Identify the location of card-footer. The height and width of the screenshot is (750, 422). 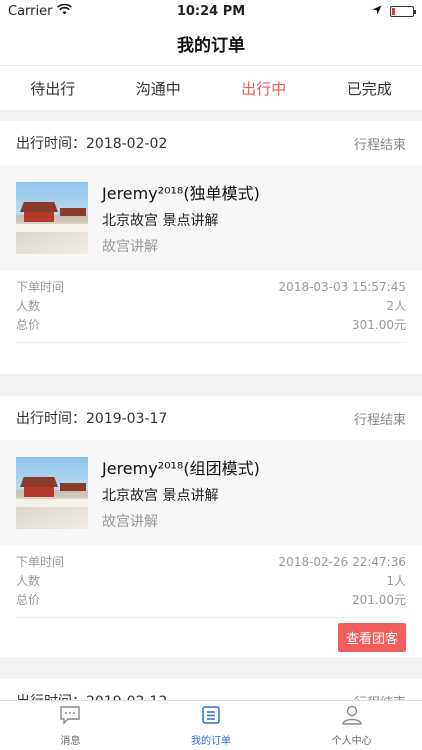
(211, 358).